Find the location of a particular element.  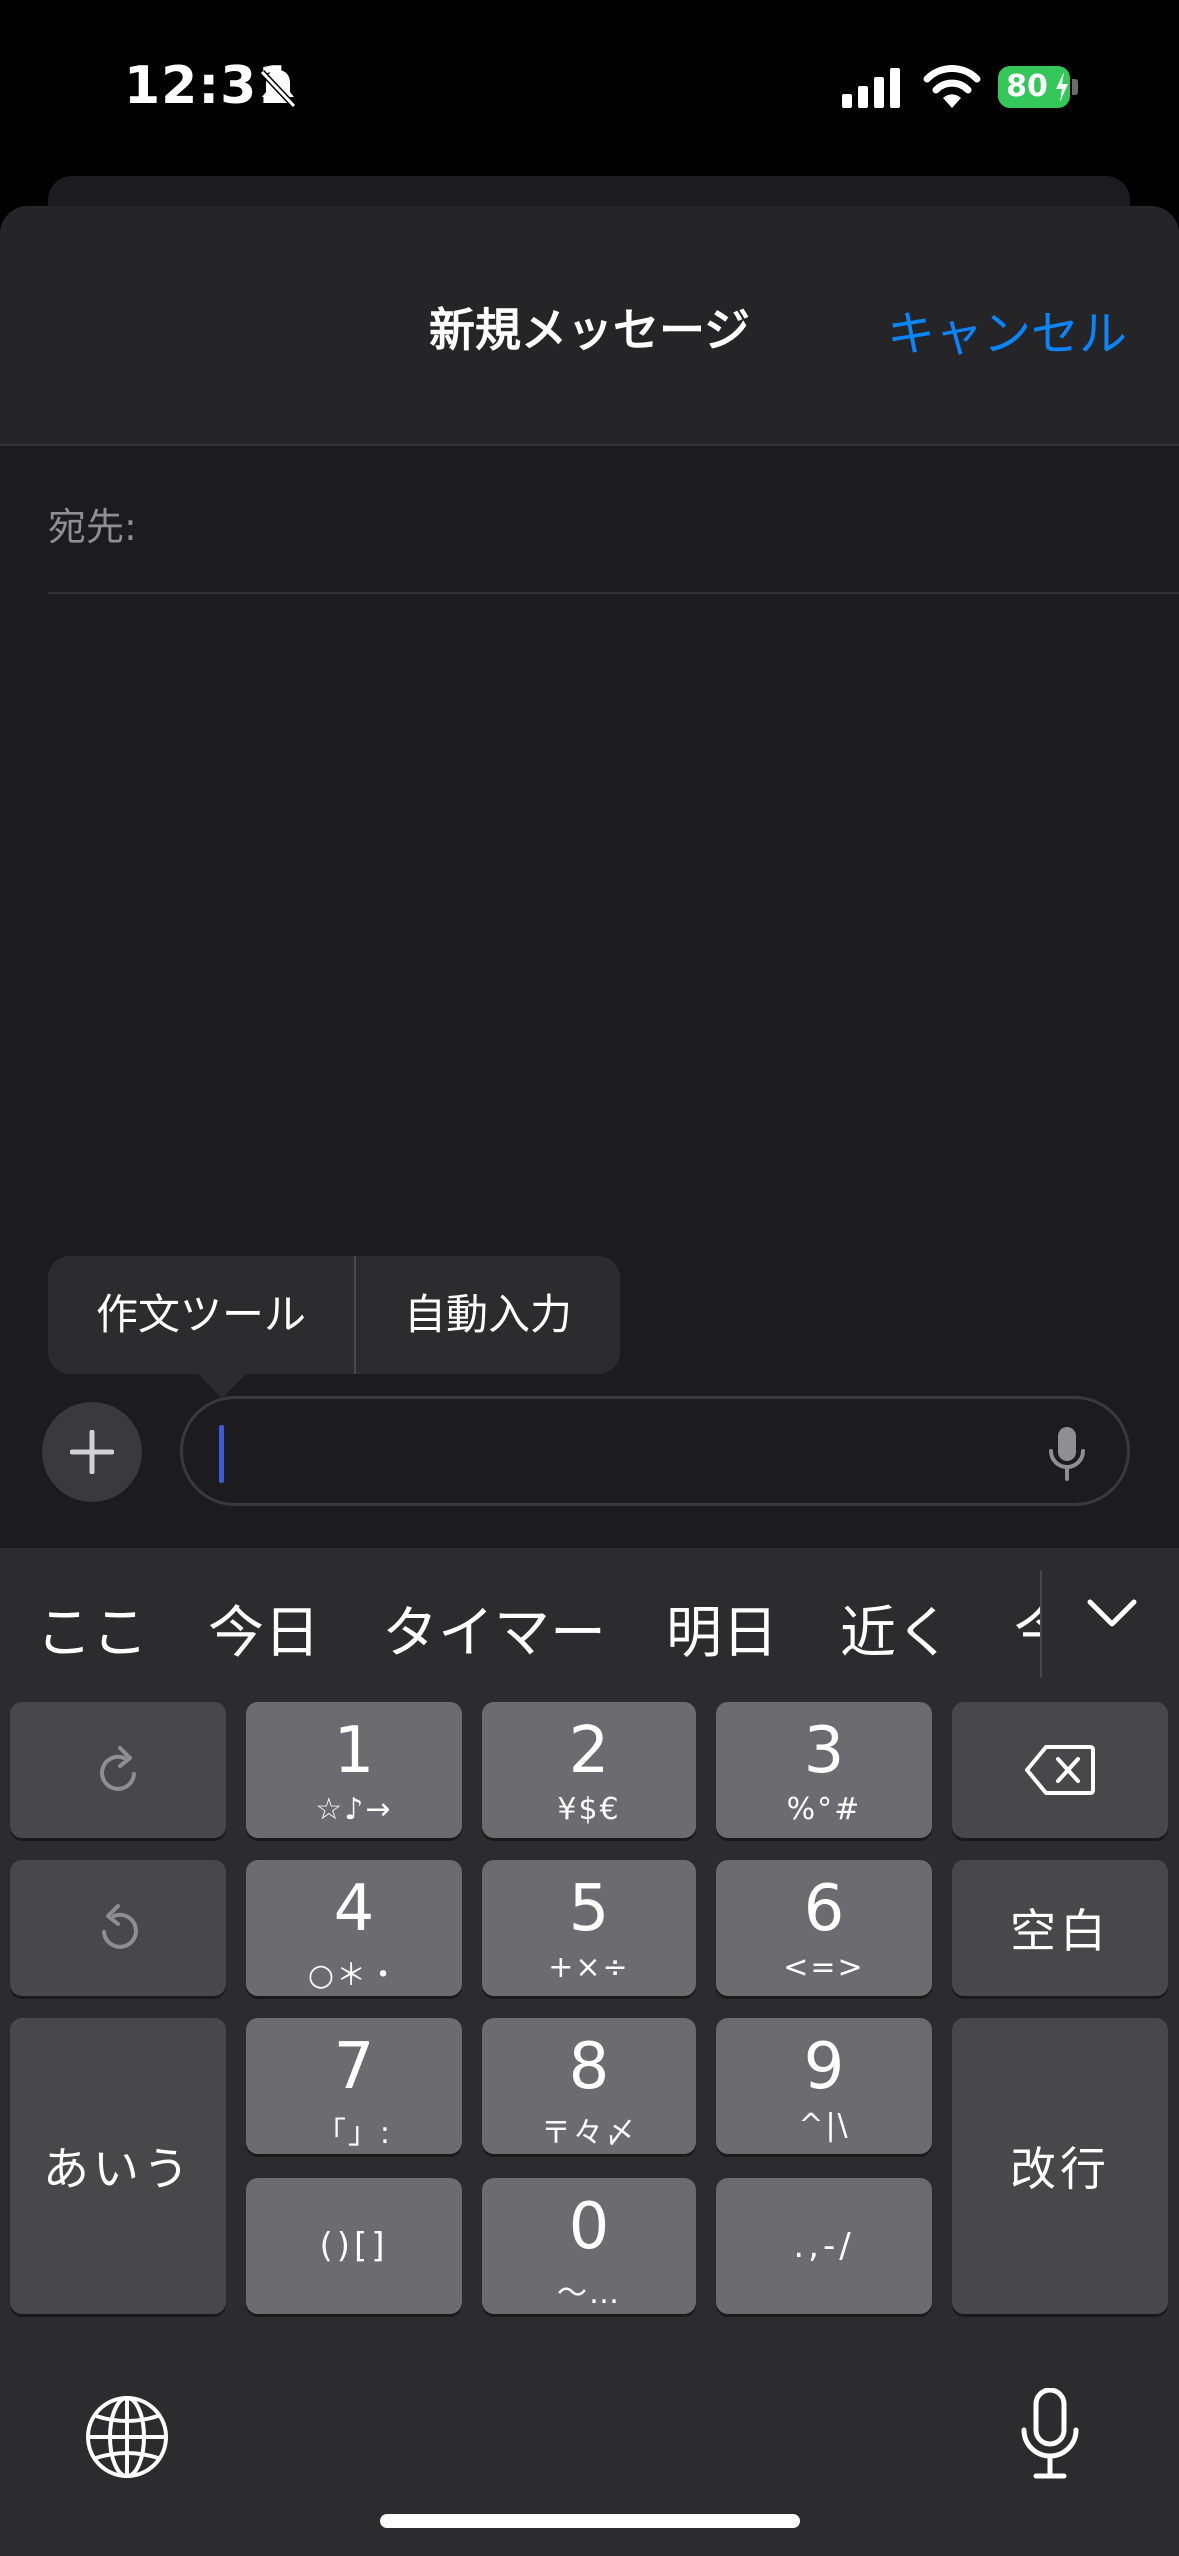

key-3: 3 %°# is located at coordinates (824, 1770).